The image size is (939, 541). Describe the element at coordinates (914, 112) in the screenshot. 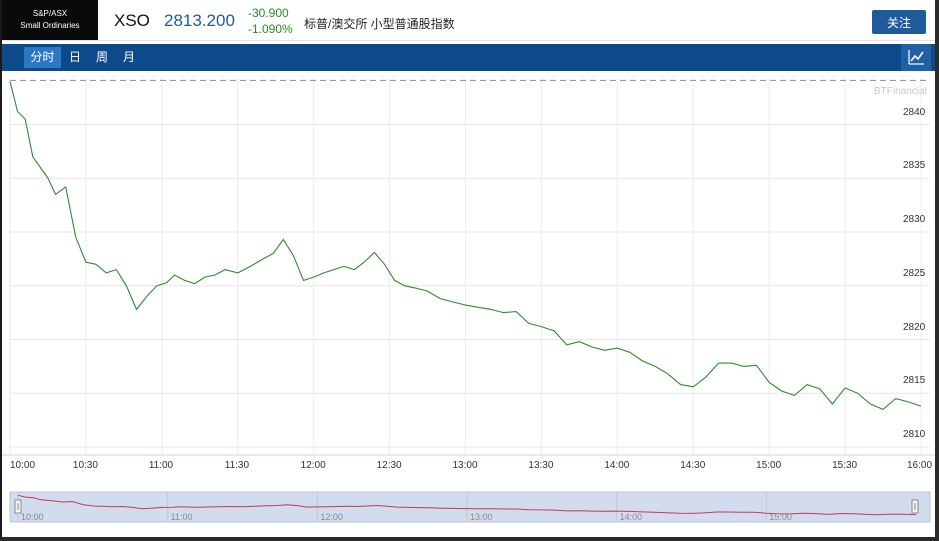

I see `y-tick-label: 2840` at that location.